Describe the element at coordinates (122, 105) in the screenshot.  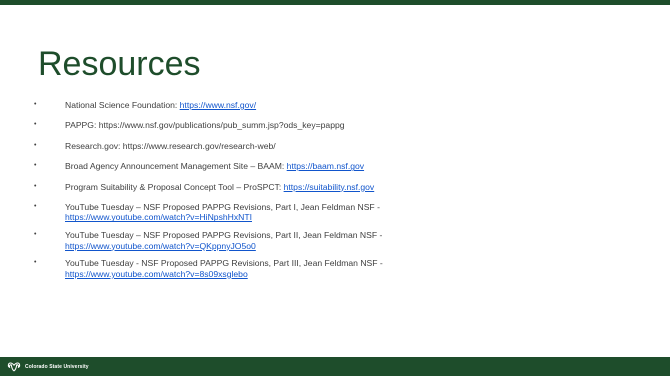
I see `list-item-label: National Science Foundation:` at that location.